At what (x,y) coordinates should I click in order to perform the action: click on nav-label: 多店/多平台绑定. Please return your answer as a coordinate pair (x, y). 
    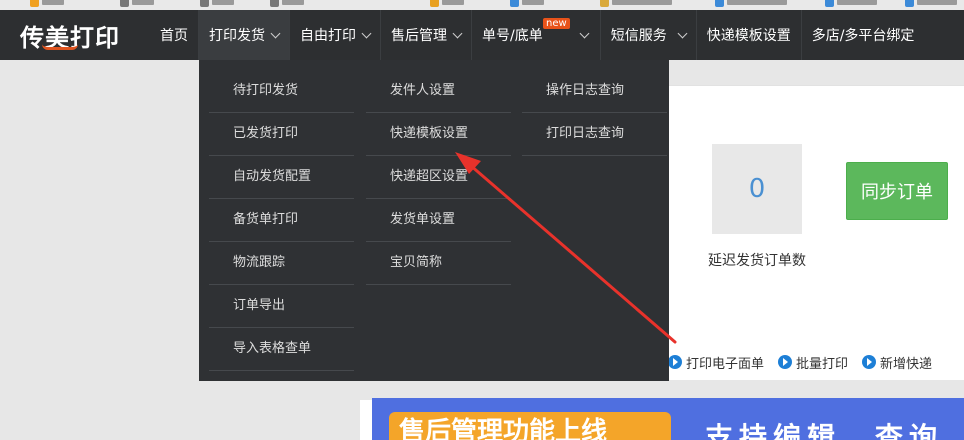
    Looking at the image, I should click on (863, 36).